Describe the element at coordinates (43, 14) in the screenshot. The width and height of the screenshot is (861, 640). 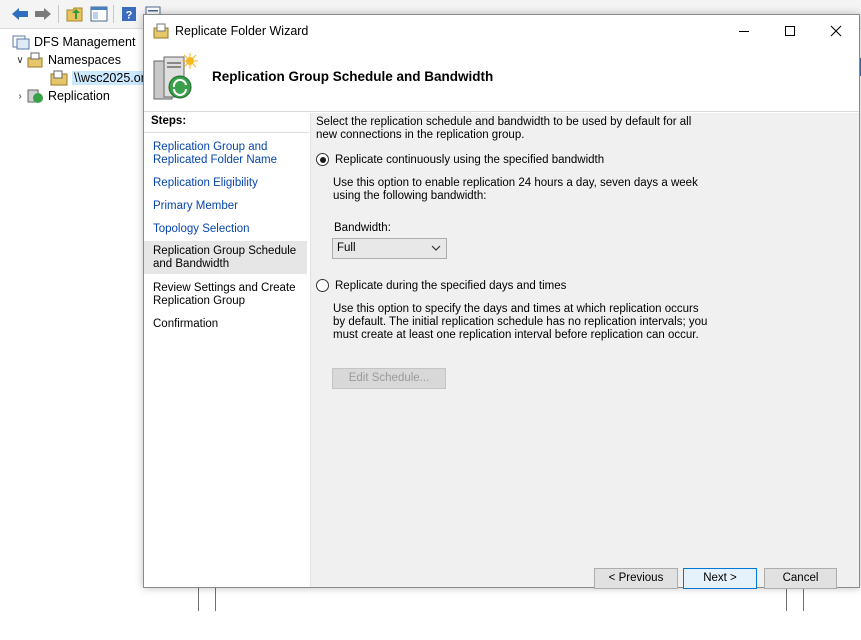
I see `forward-arrow-icon` at that location.